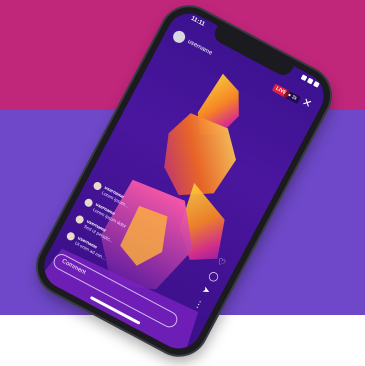  Describe the element at coordinates (316, 84) in the screenshot. I see `battery-icon` at that location.